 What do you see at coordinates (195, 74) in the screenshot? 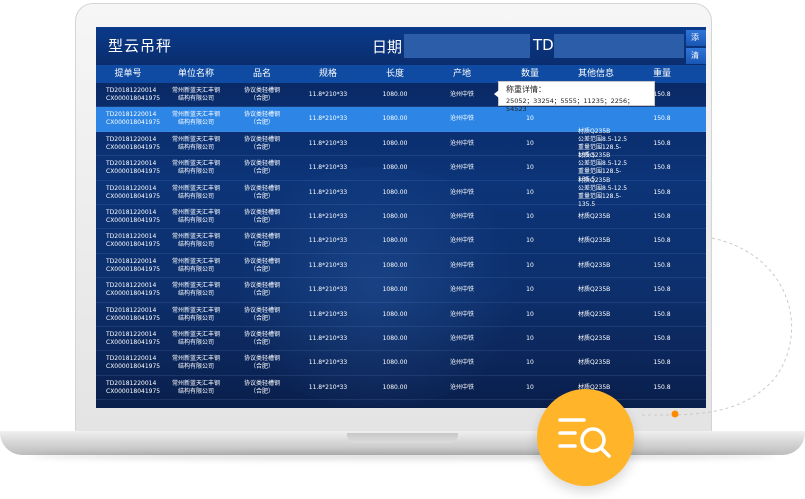
I see `column-header-company: 单位名称` at bounding box center [195, 74].